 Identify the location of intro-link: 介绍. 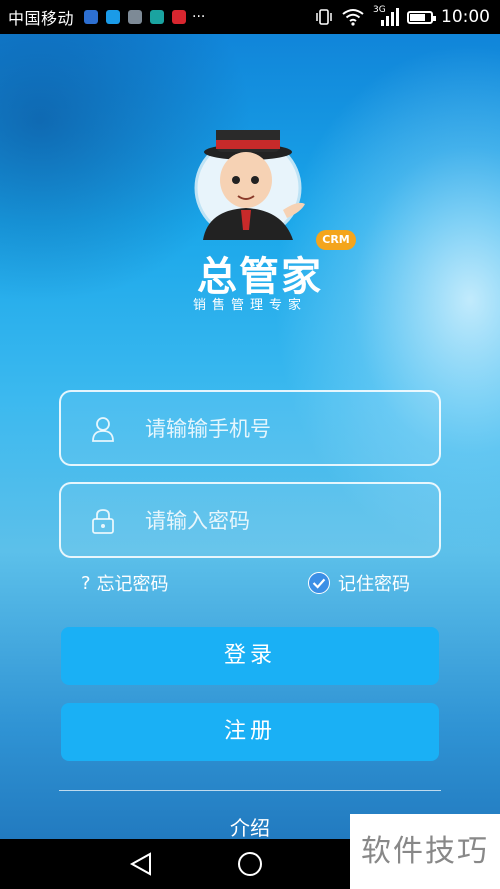
(250, 826).